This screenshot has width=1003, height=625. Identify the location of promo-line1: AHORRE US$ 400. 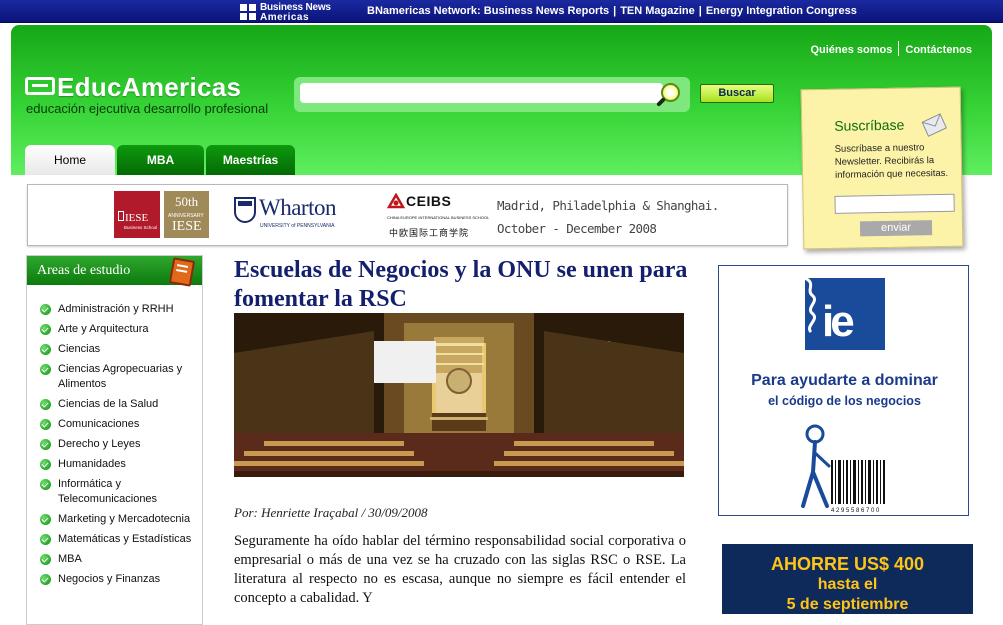
(847, 564).